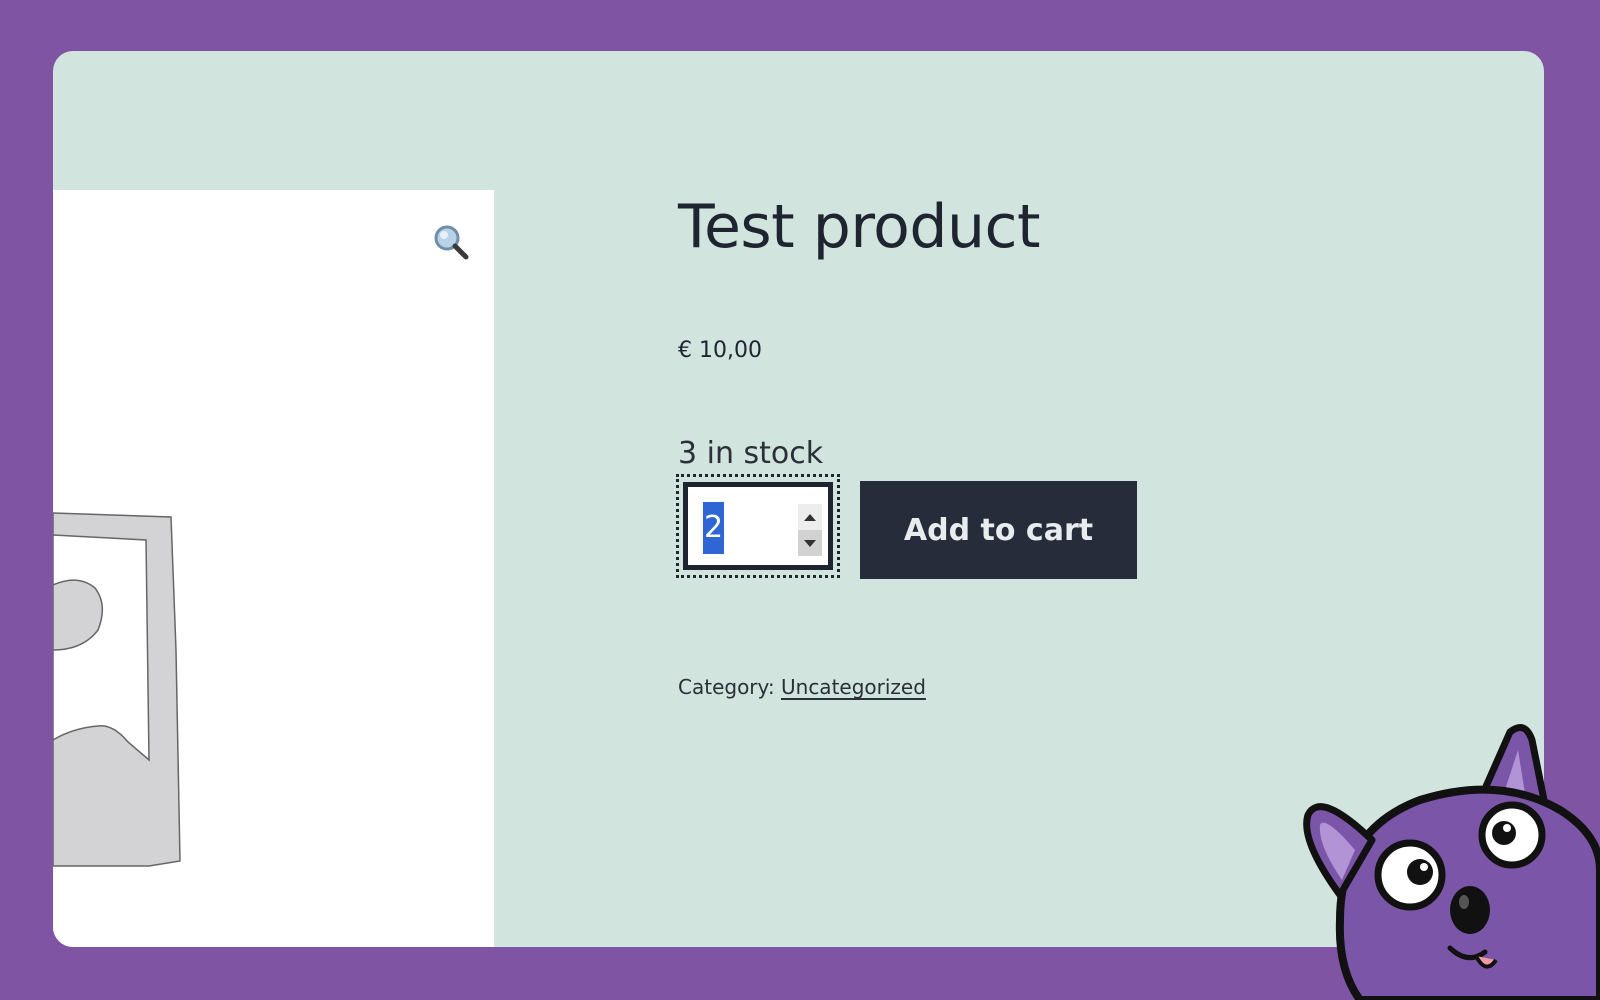 This screenshot has height=1000, width=1600. I want to click on quantity-decrement-button, so click(810, 543).